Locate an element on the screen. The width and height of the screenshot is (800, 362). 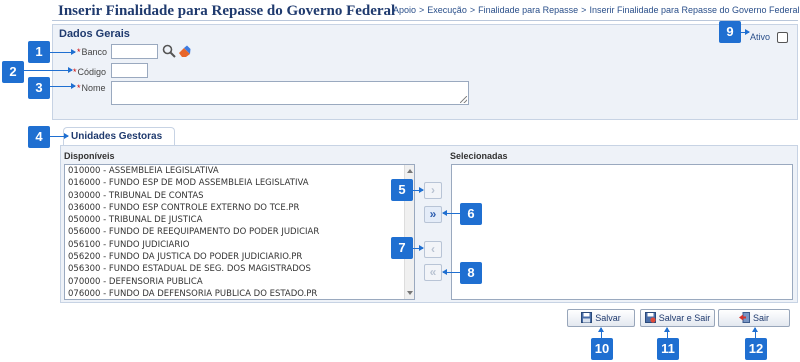
codigo-label: *Código is located at coordinates (90, 72).